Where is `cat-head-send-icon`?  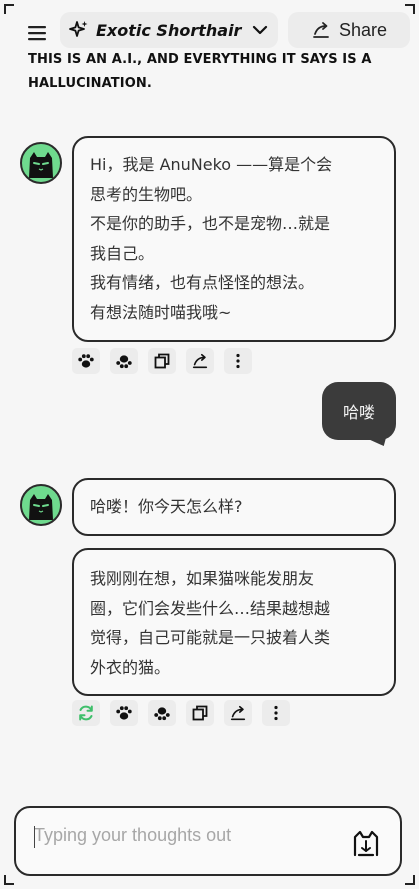
cat-head-send-icon is located at coordinates (366, 843).